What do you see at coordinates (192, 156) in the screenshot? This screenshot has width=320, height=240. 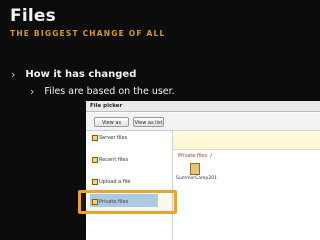 I see `breadcrumb-private-files: Private files` at bounding box center [192, 156].